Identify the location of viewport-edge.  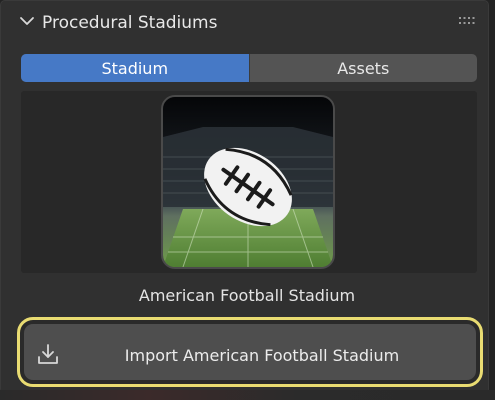
(247, 395).